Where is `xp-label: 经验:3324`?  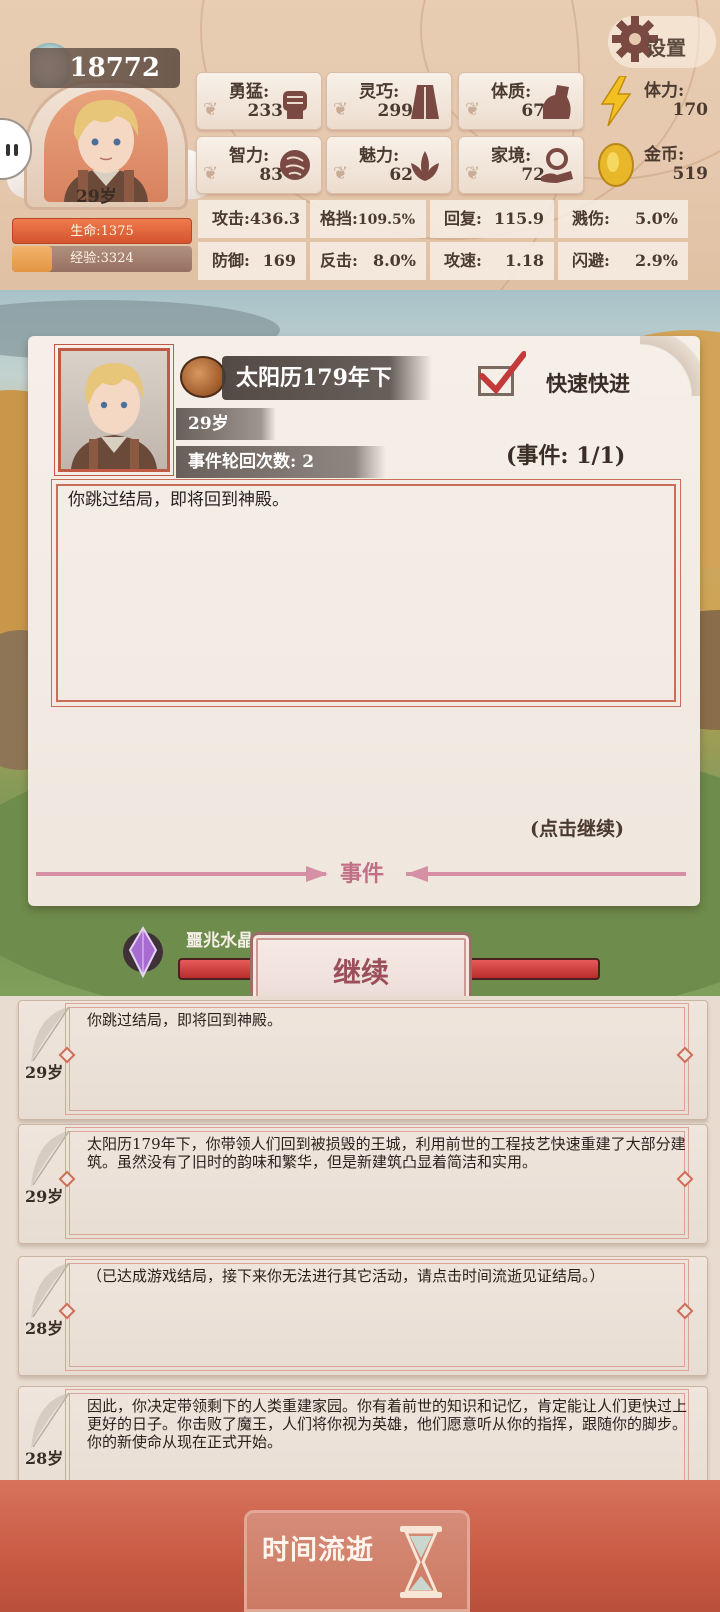 xp-label: 经验:3324 is located at coordinates (102, 258).